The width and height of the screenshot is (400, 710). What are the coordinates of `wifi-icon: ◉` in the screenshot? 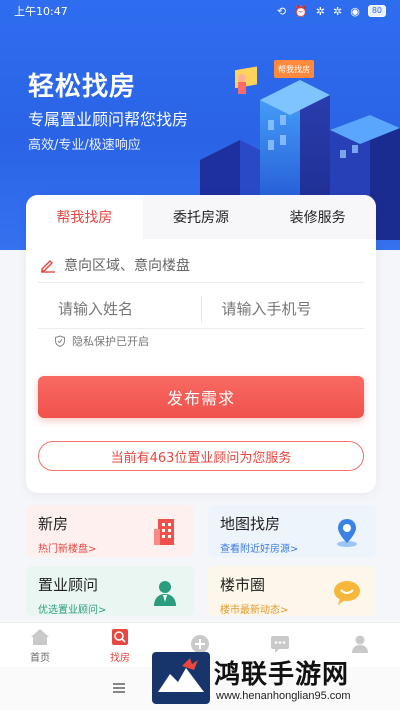 It's located at (355, 11).